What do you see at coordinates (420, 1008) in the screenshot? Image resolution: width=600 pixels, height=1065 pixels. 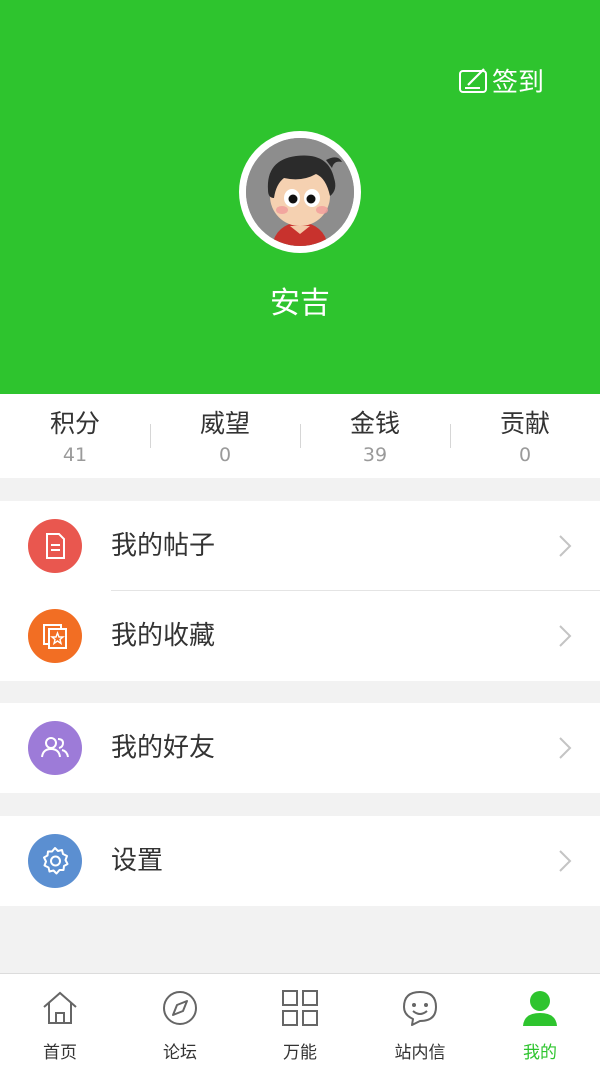 I see `chat-smile-icon` at bounding box center [420, 1008].